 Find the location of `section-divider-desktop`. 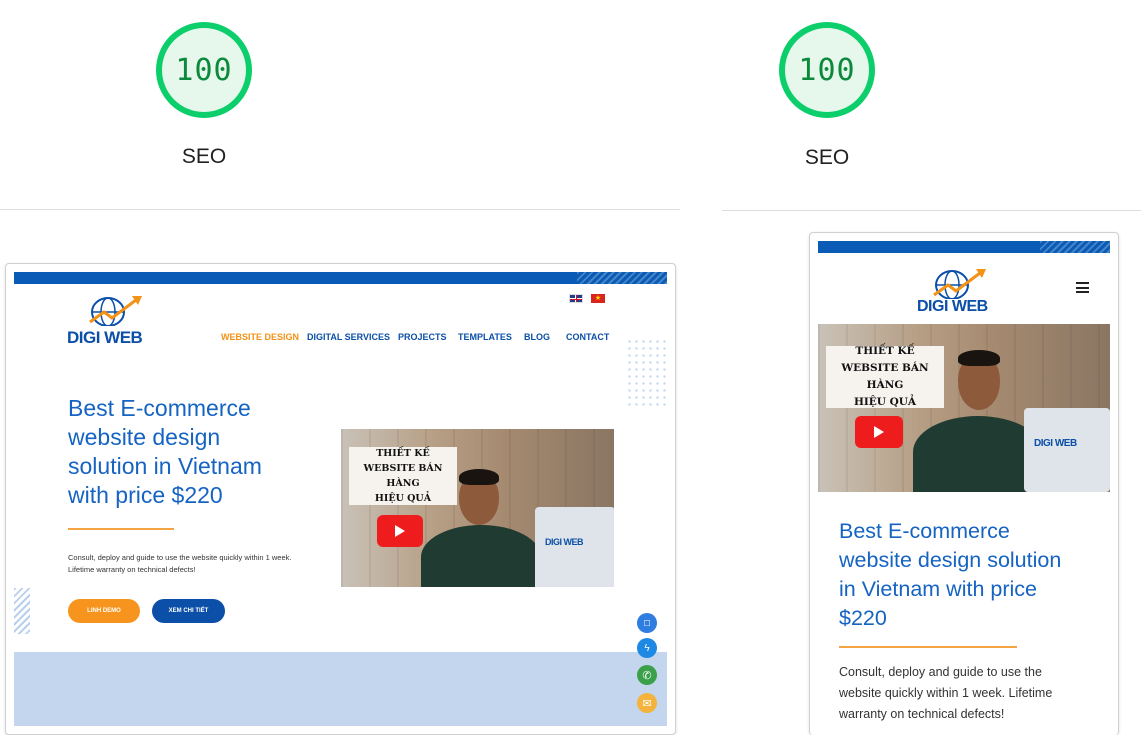

section-divider-desktop is located at coordinates (340, 209).